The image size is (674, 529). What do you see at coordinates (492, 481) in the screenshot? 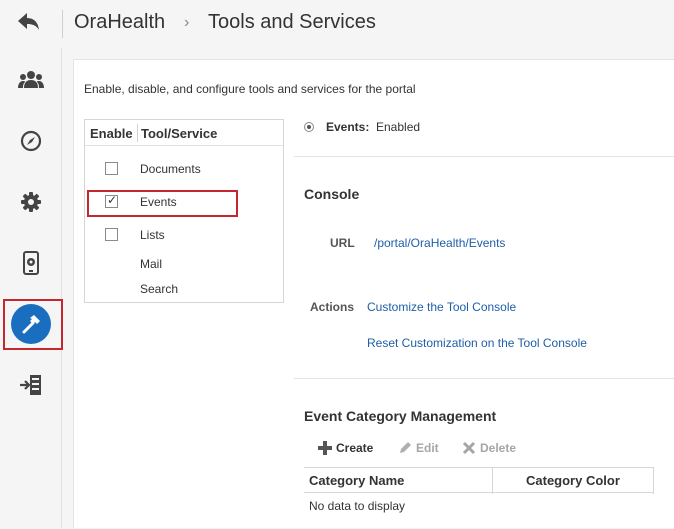
I see `column-divider` at bounding box center [492, 481].